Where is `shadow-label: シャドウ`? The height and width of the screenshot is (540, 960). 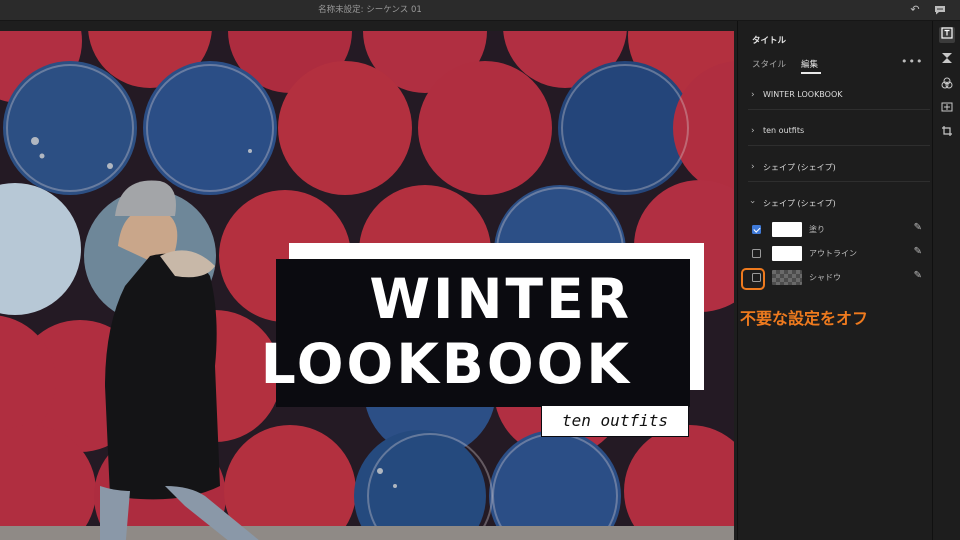
shadow-label: シャドウ is located at coordinates (825, 277).